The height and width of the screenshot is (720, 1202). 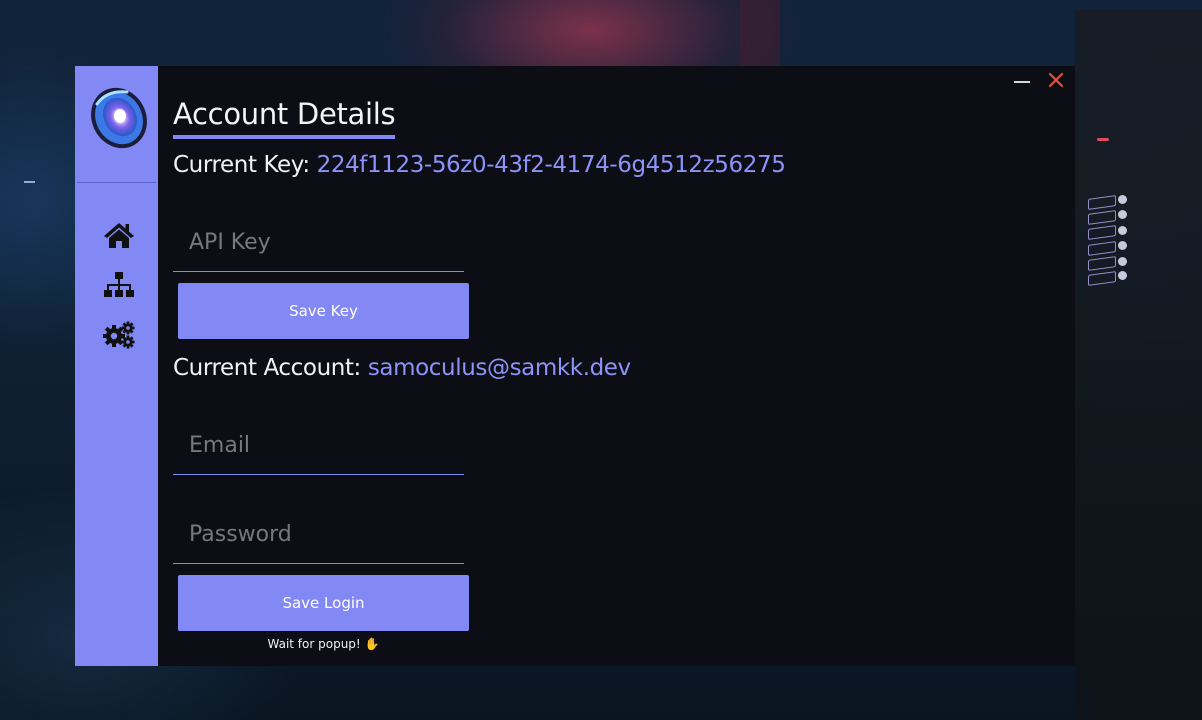 What do you see at coordinates (119, 118) in the screenshot?
I see `app-logo` at bounding box center [119, 118].